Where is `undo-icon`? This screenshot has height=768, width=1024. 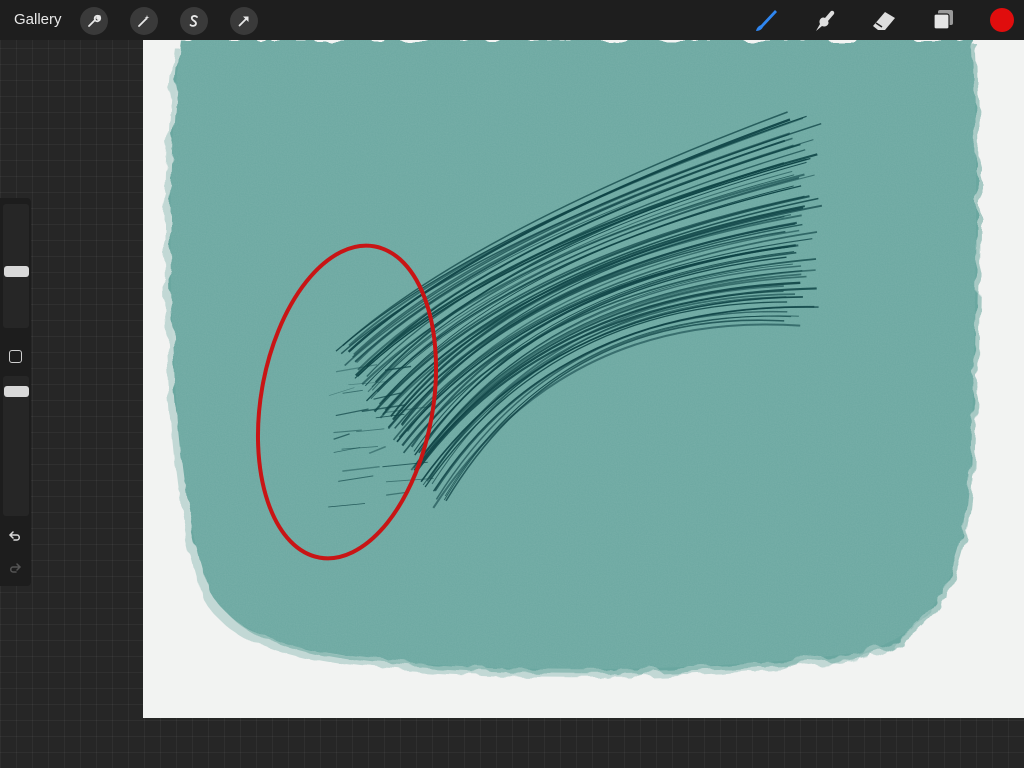
undo-icon is located at coordinates (15, 536).